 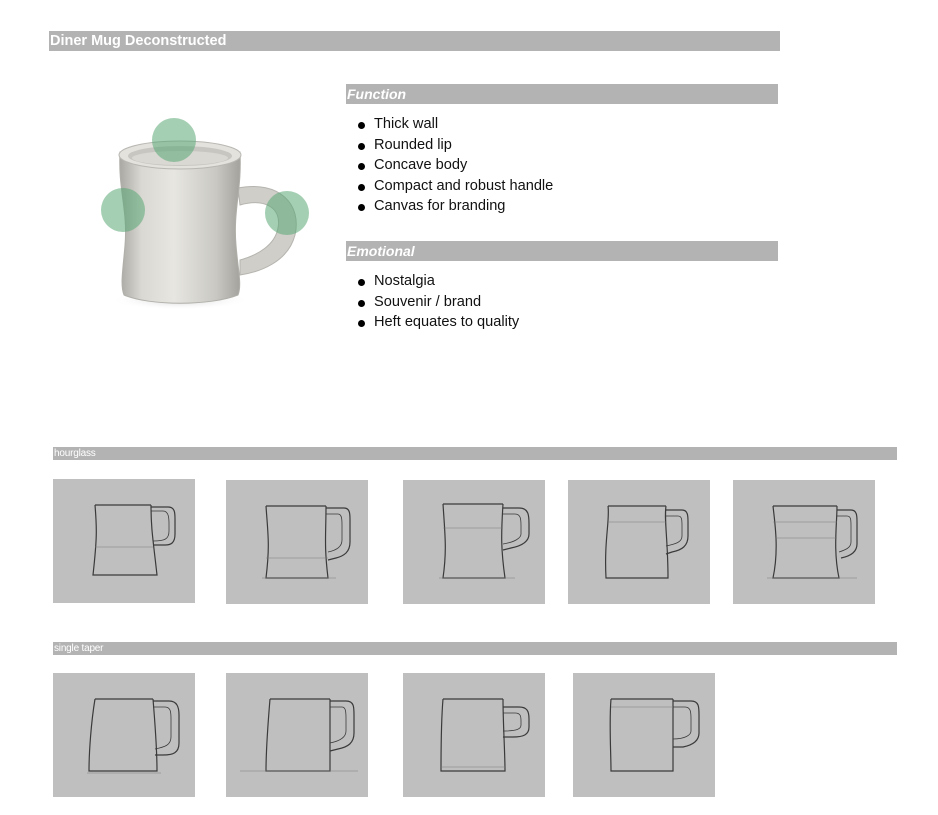 I want to click on hourglass-group-label: hourglass, so click(x=475, y=453).